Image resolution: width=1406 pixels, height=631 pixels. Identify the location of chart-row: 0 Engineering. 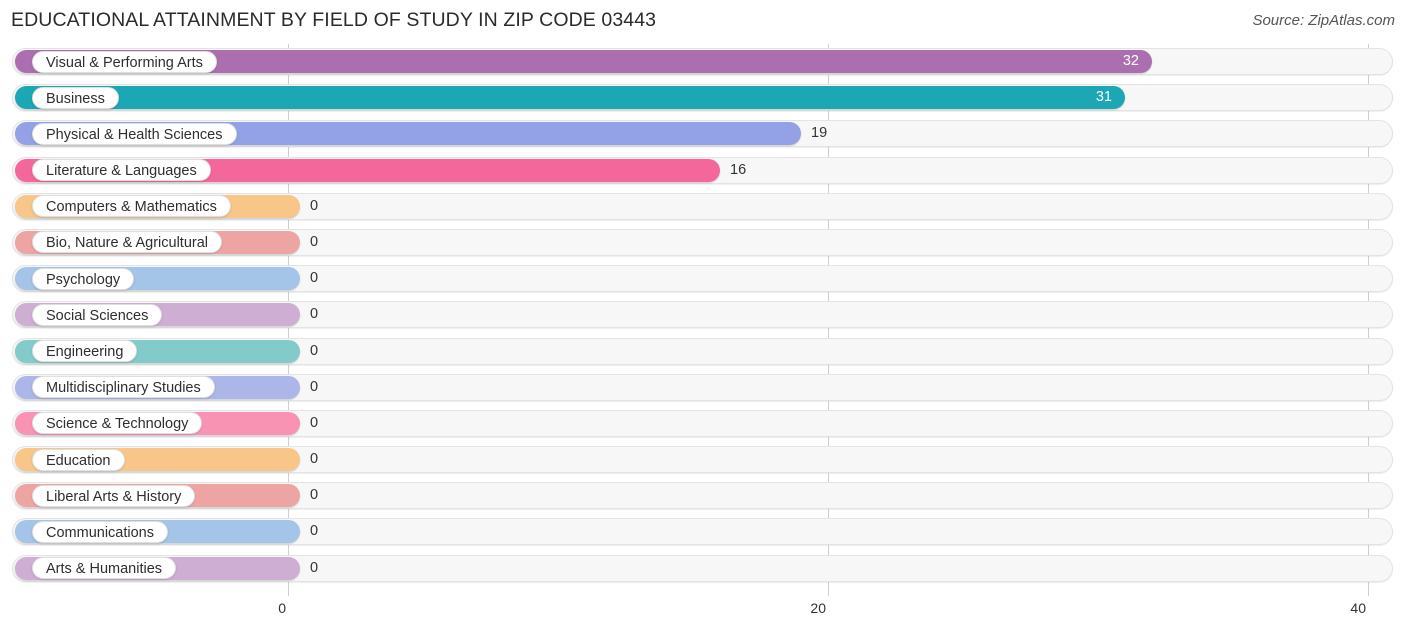
(703, 352).